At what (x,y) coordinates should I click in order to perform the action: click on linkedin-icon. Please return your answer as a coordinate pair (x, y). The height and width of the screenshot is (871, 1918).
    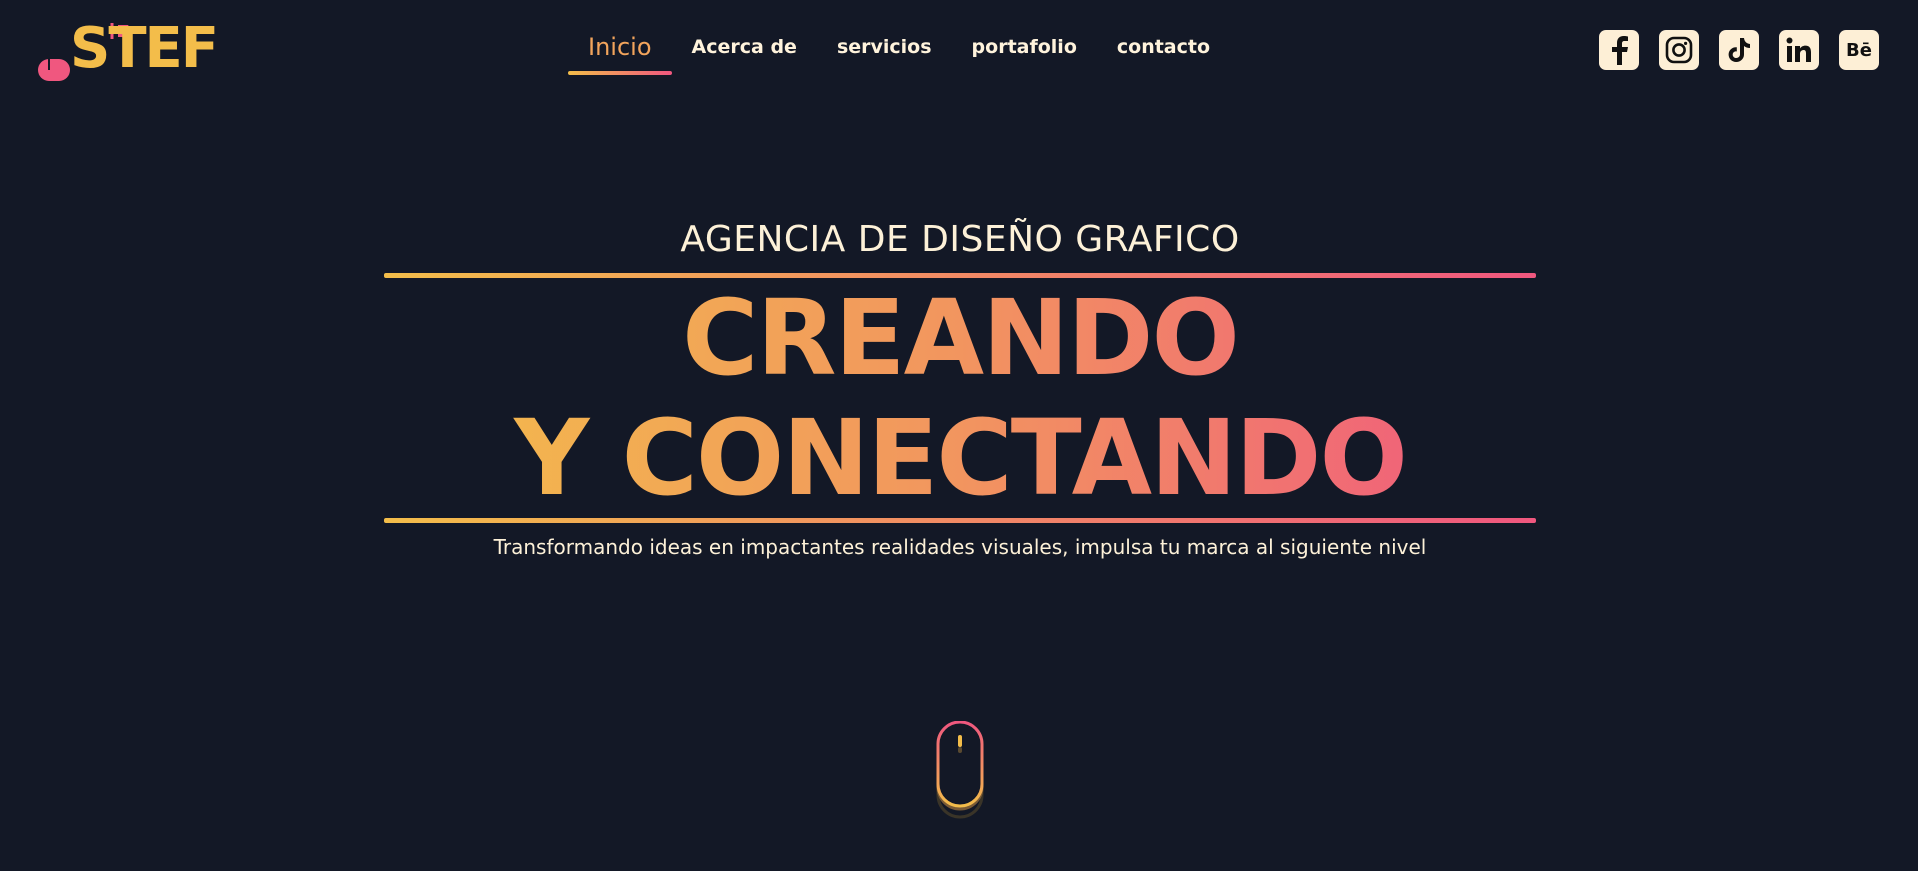
    Looking at the image, I should click on (1799, 50).